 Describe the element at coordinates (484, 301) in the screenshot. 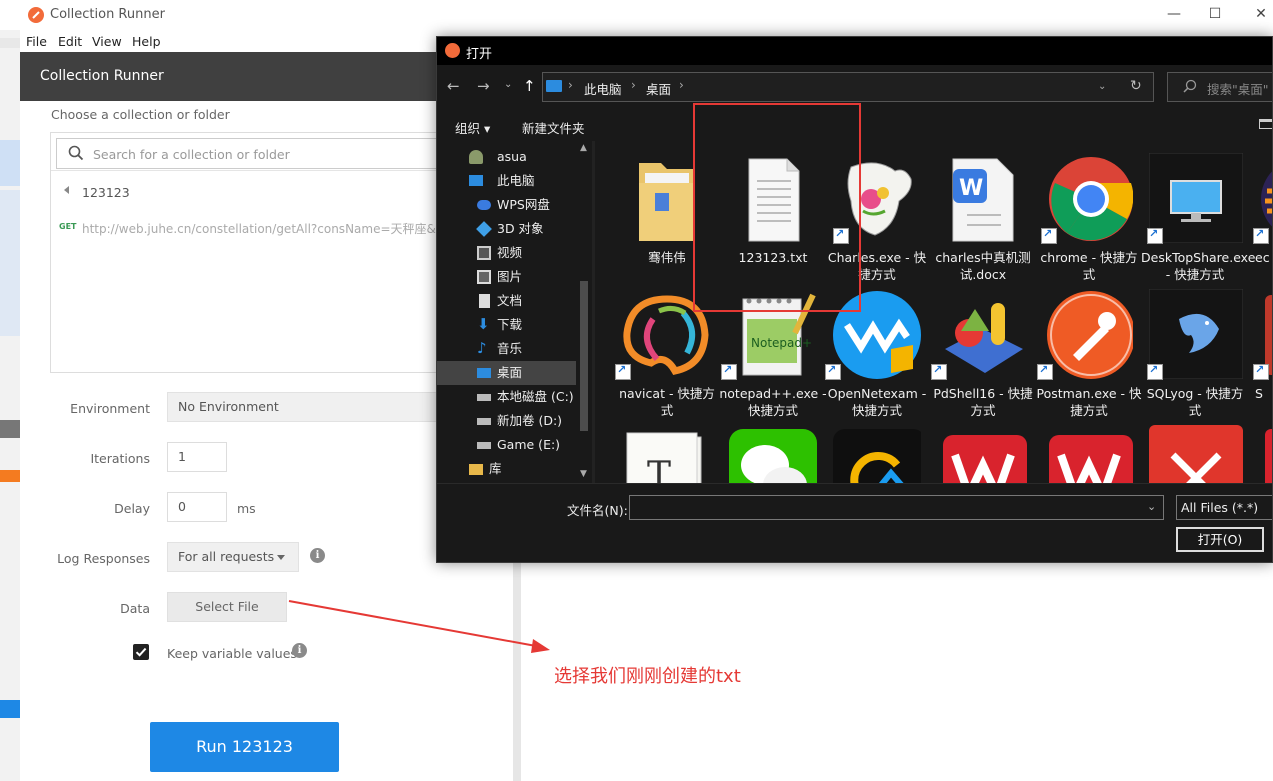

I see `document-icon` at that location.